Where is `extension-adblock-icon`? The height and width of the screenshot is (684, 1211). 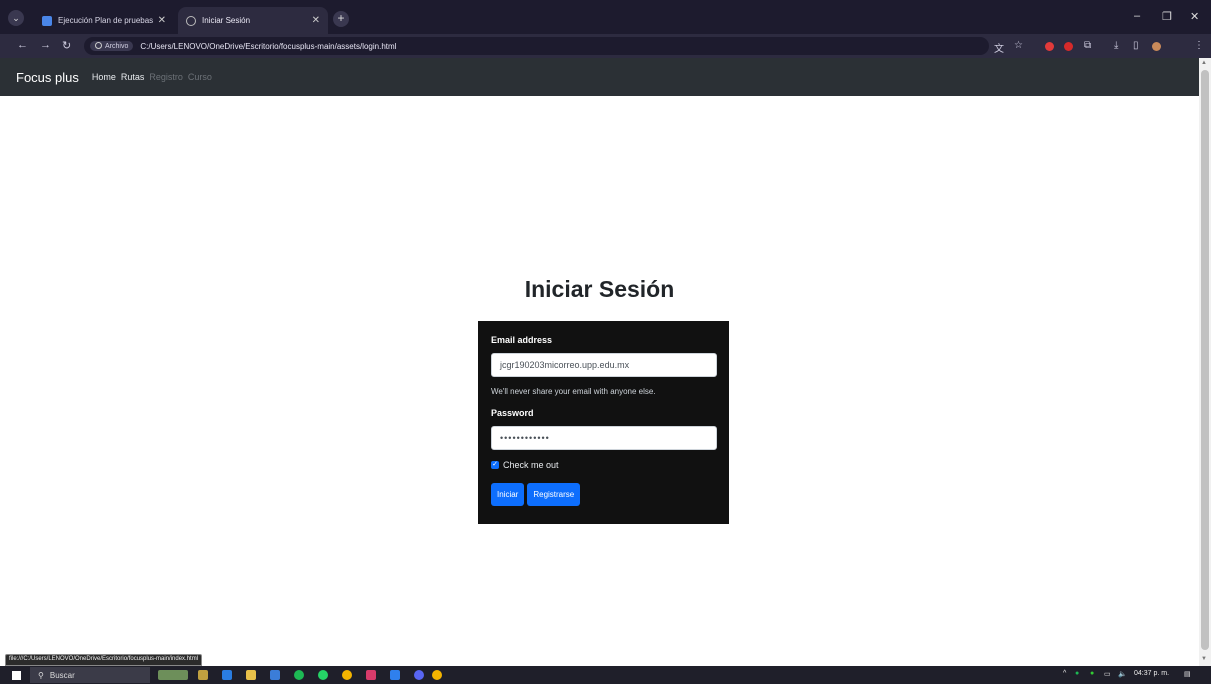 extension-adblock-icon is located at coordinates (1068, 46).